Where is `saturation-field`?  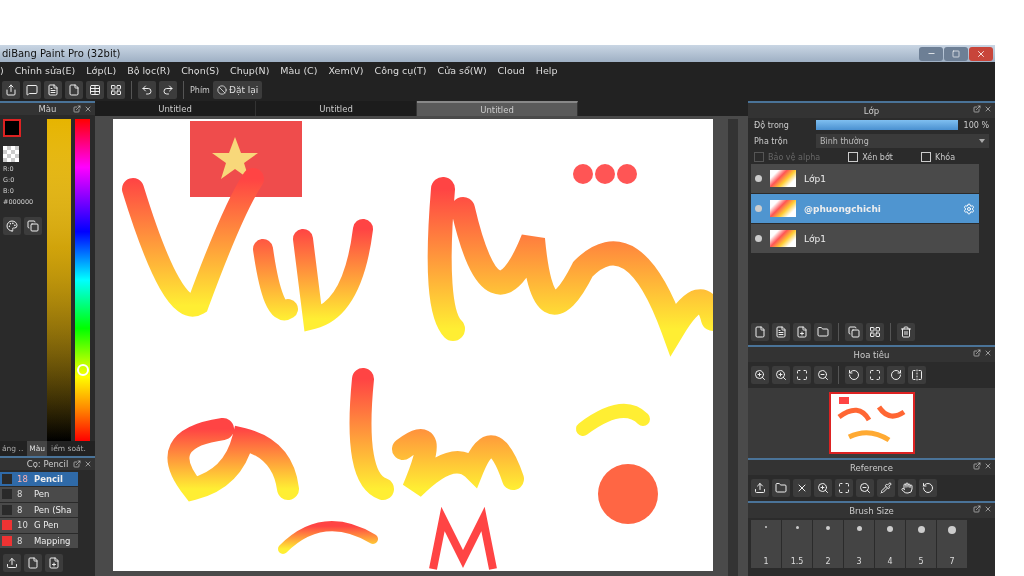
saturation-field is located at coordinates (59, 279).